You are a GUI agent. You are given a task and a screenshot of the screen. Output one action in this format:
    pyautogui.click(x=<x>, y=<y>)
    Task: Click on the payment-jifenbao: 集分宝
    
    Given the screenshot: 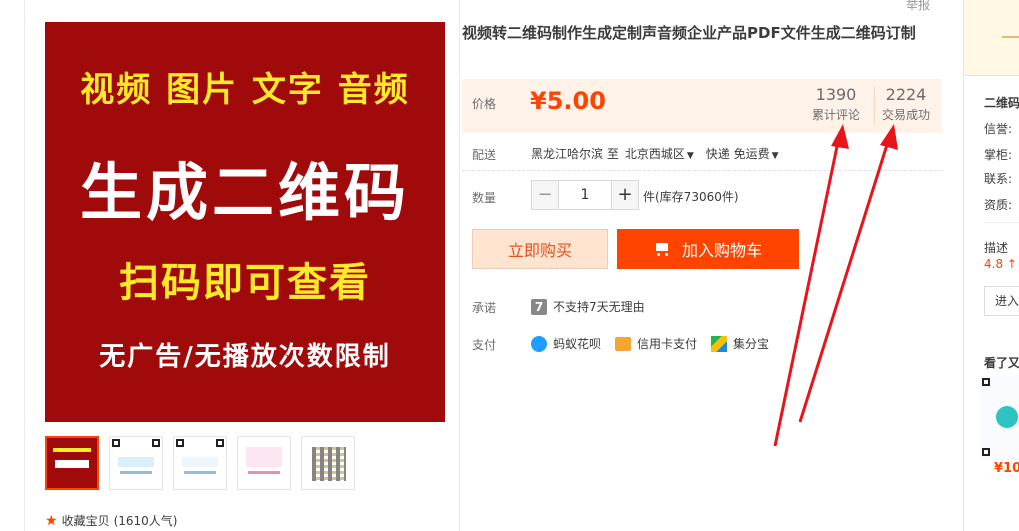 What is the action you would take?
    pyautogui.click(x=740, y=343)
    